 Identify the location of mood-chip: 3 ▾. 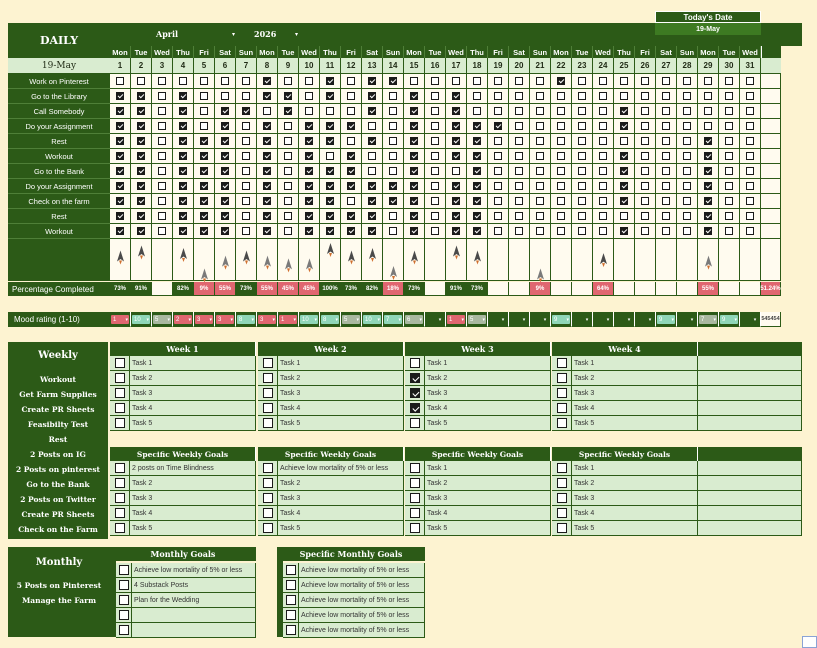
(204, 319).